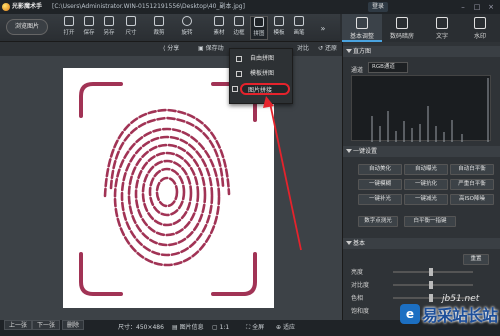 The width and height of the screenshot is (500, 336). Describe the element at coordinates (357, 70) in the screenshot. I see `channel-label: 通道` at that location.